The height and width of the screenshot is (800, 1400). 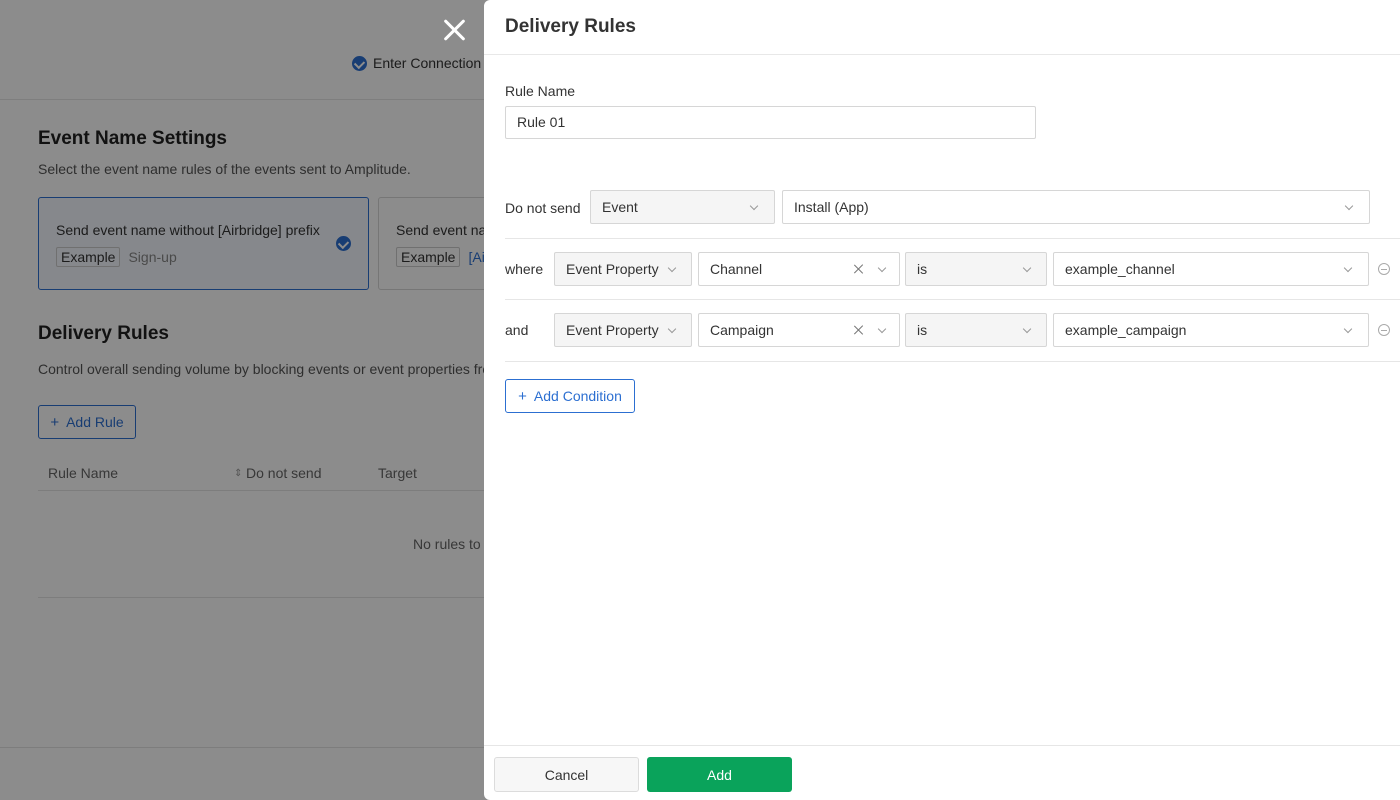 What do you see at coordinates (736, 269) in the screenshot?
I see `select-value: Channel` at bounding box center [736, 269].